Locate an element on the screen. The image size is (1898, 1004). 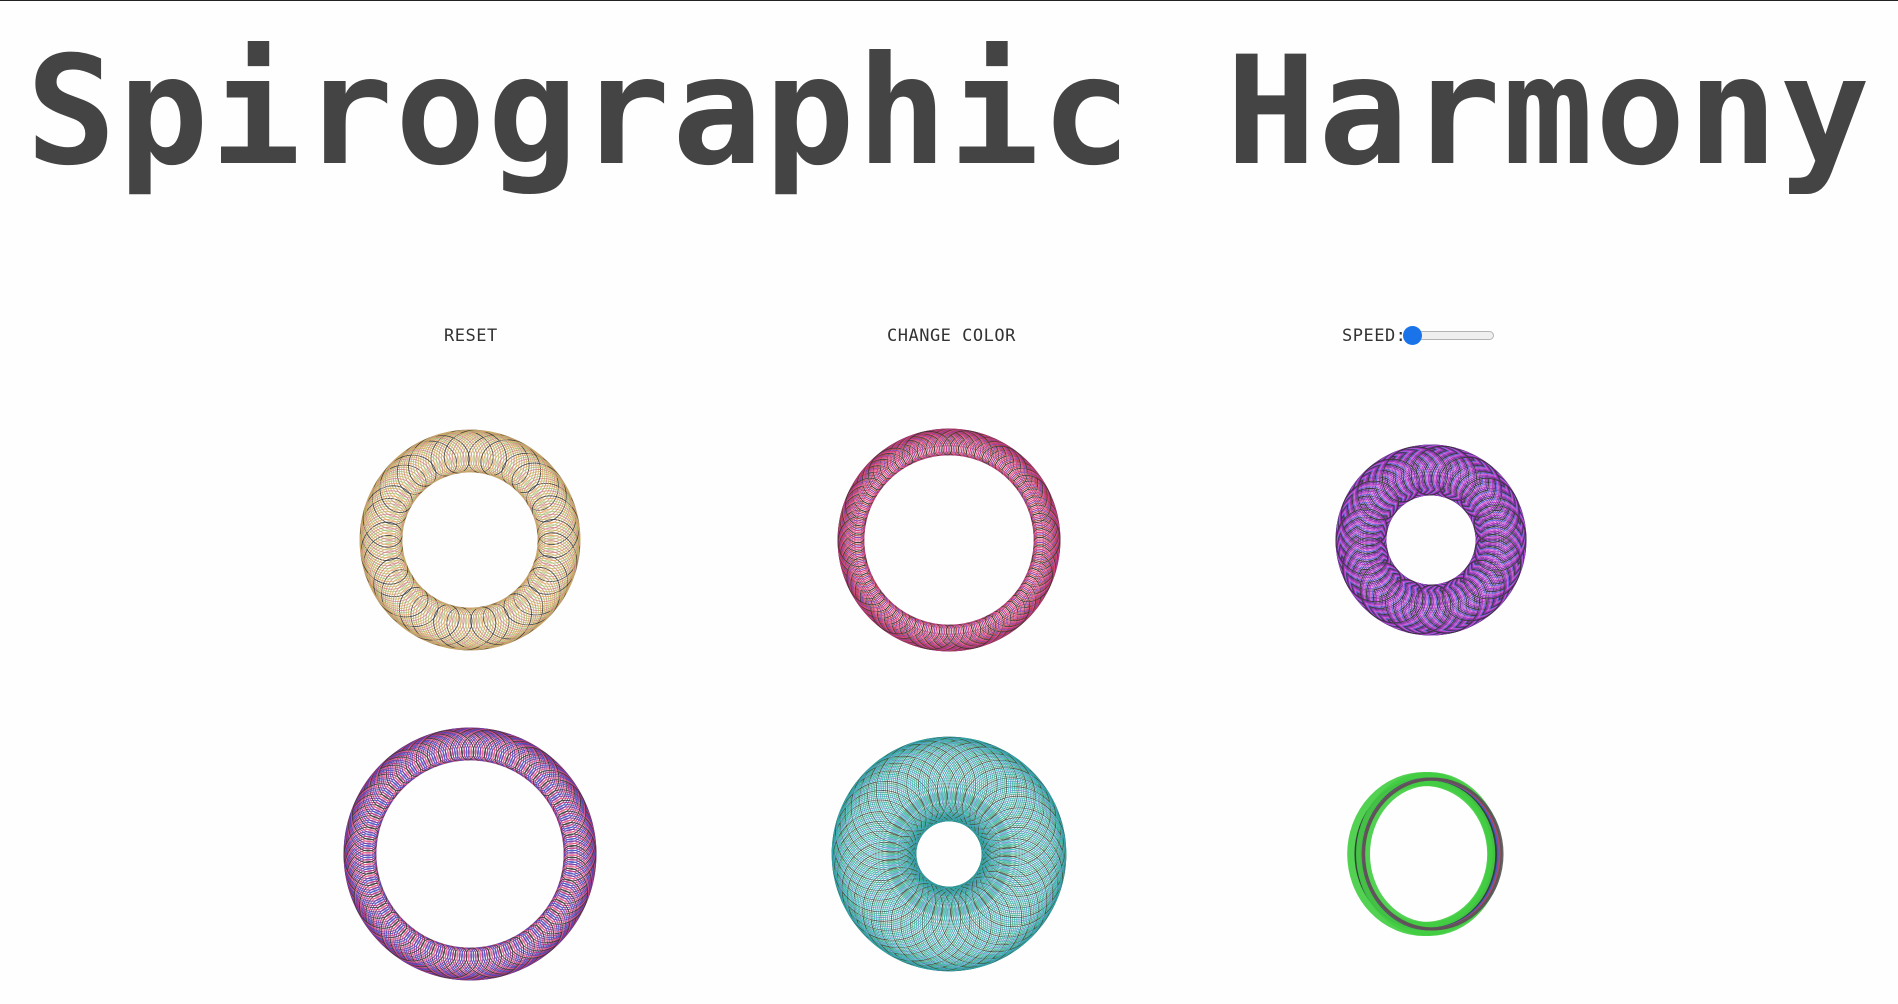
top-border is located at coordinates (949, 0).